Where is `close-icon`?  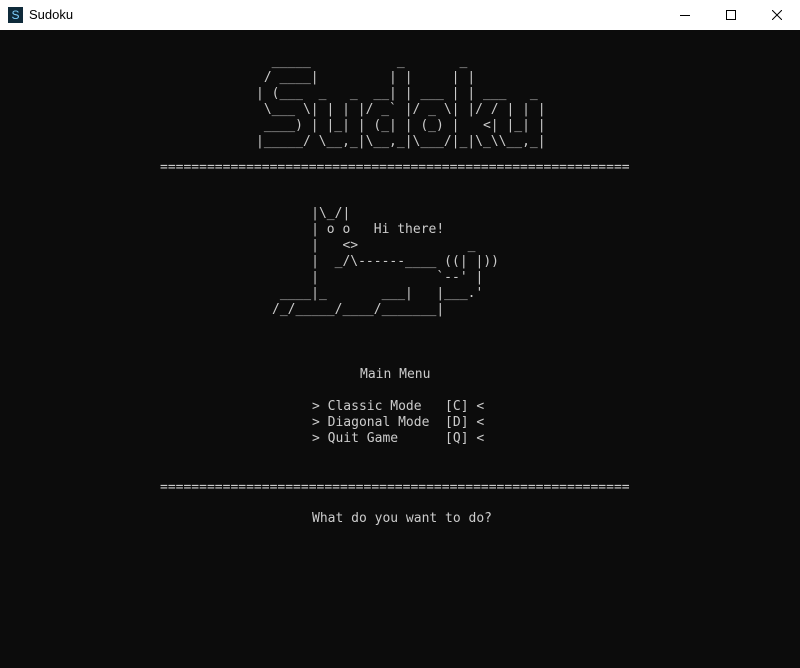
close-icon is located at coordinates (777, 15).